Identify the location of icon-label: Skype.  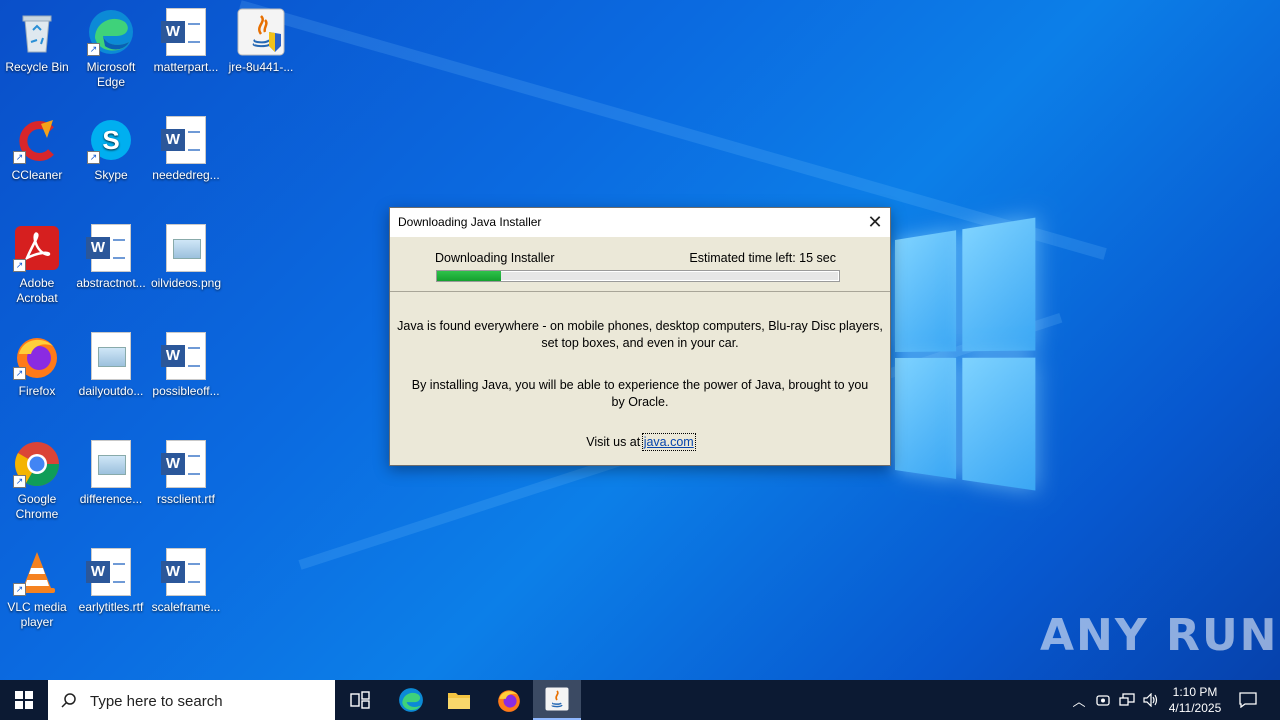
(111, 175).